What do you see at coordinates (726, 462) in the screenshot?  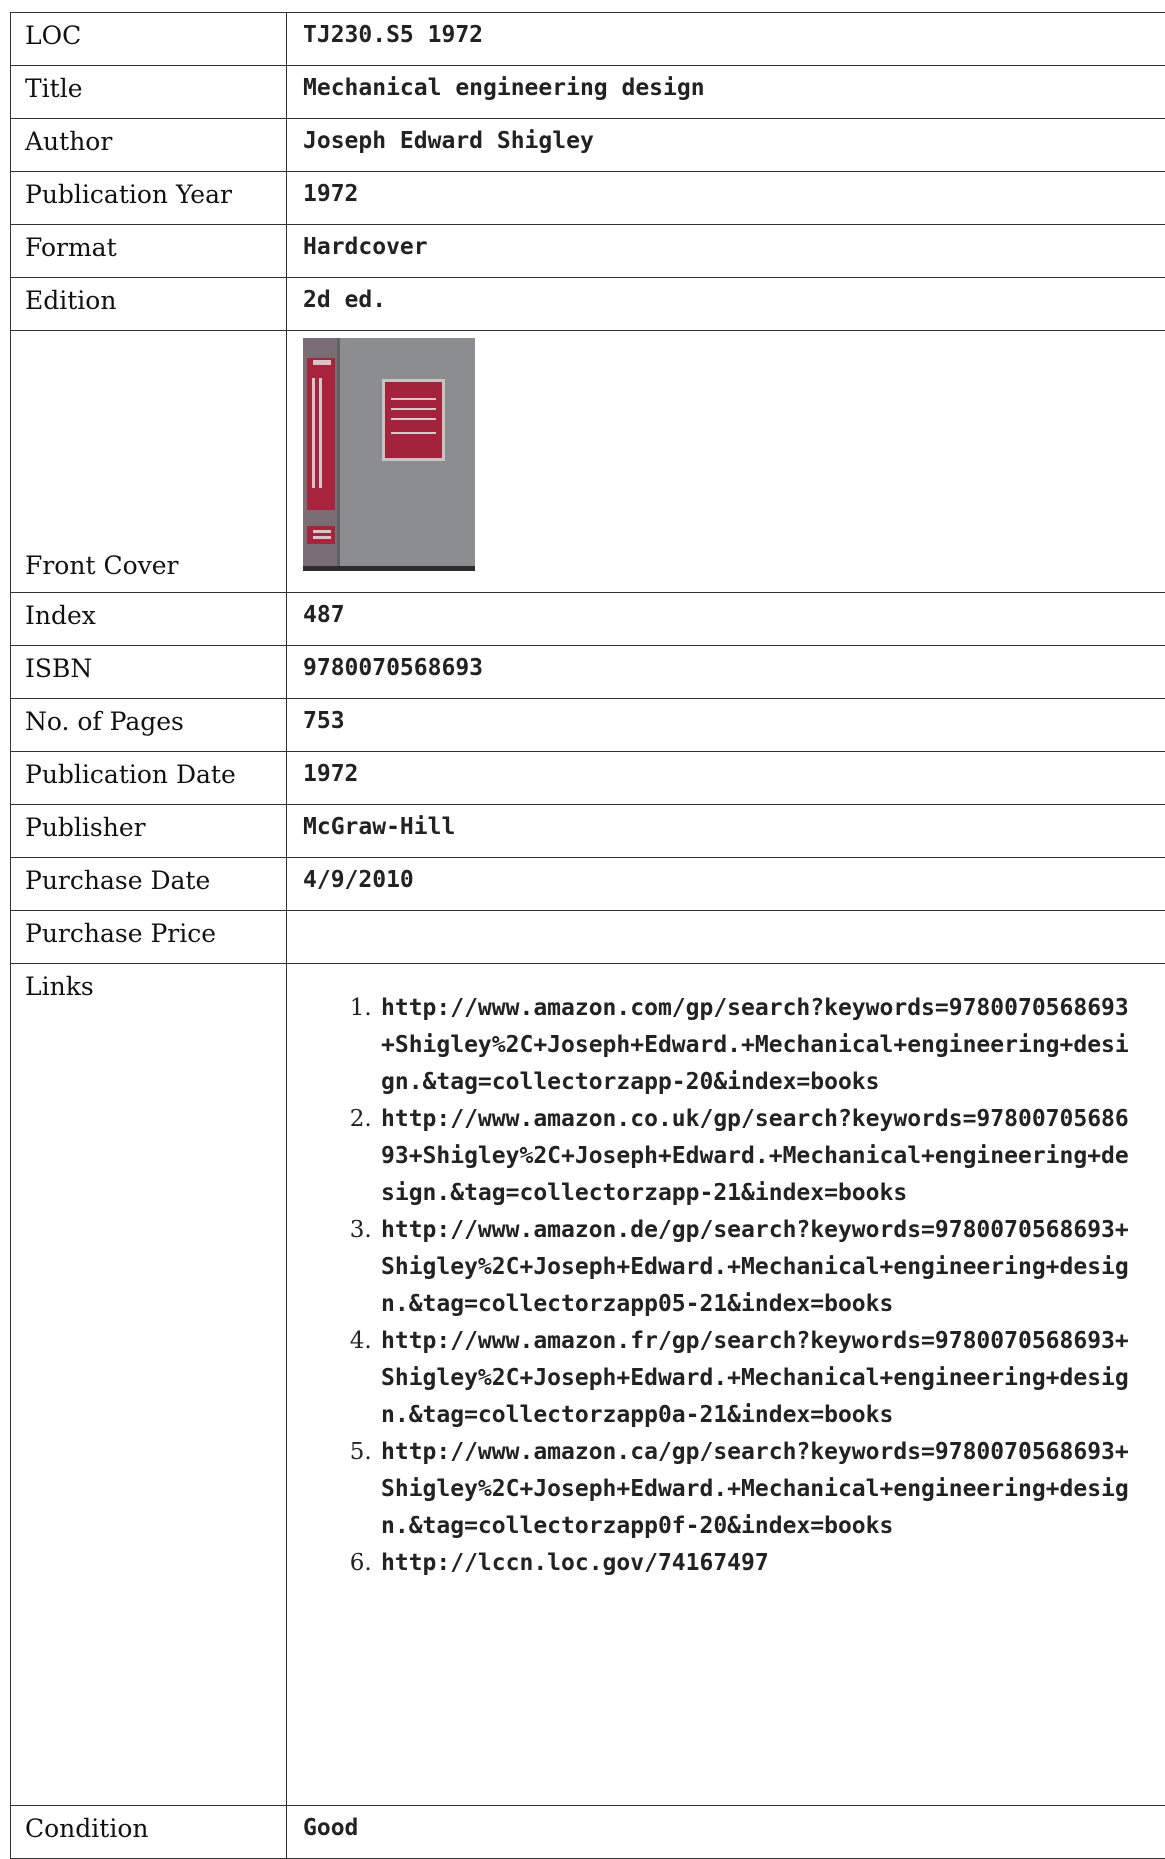 I see `front-cover-cell` at bounding box center [726, 462].